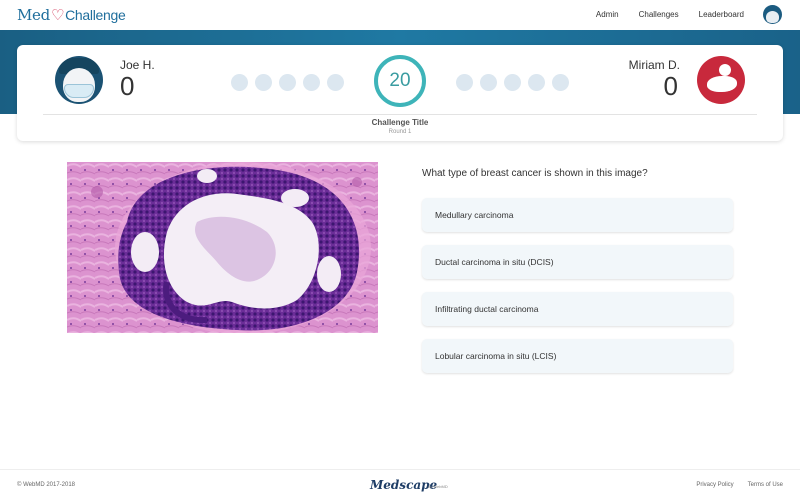 This screenshot has height=499, width=800. I want to click on player-left-progress, so click(287, 82).